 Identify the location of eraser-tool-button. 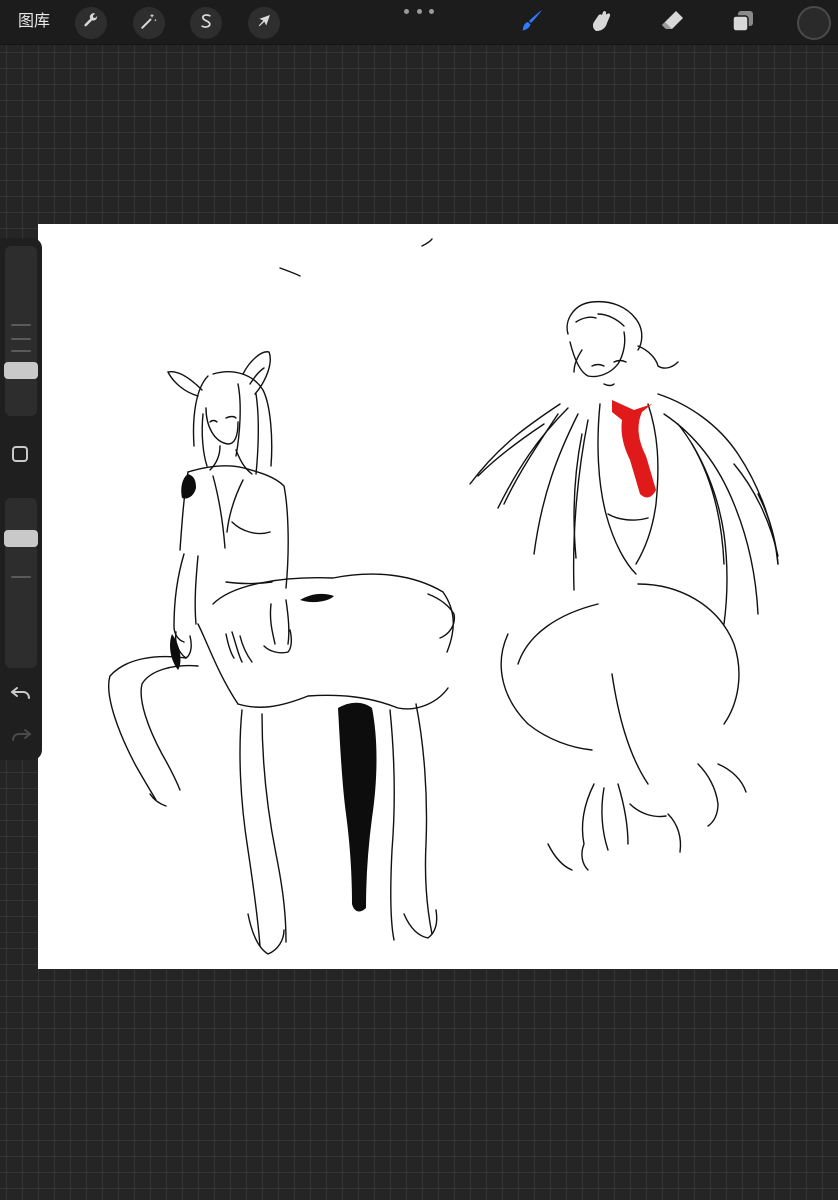
(673, 23).